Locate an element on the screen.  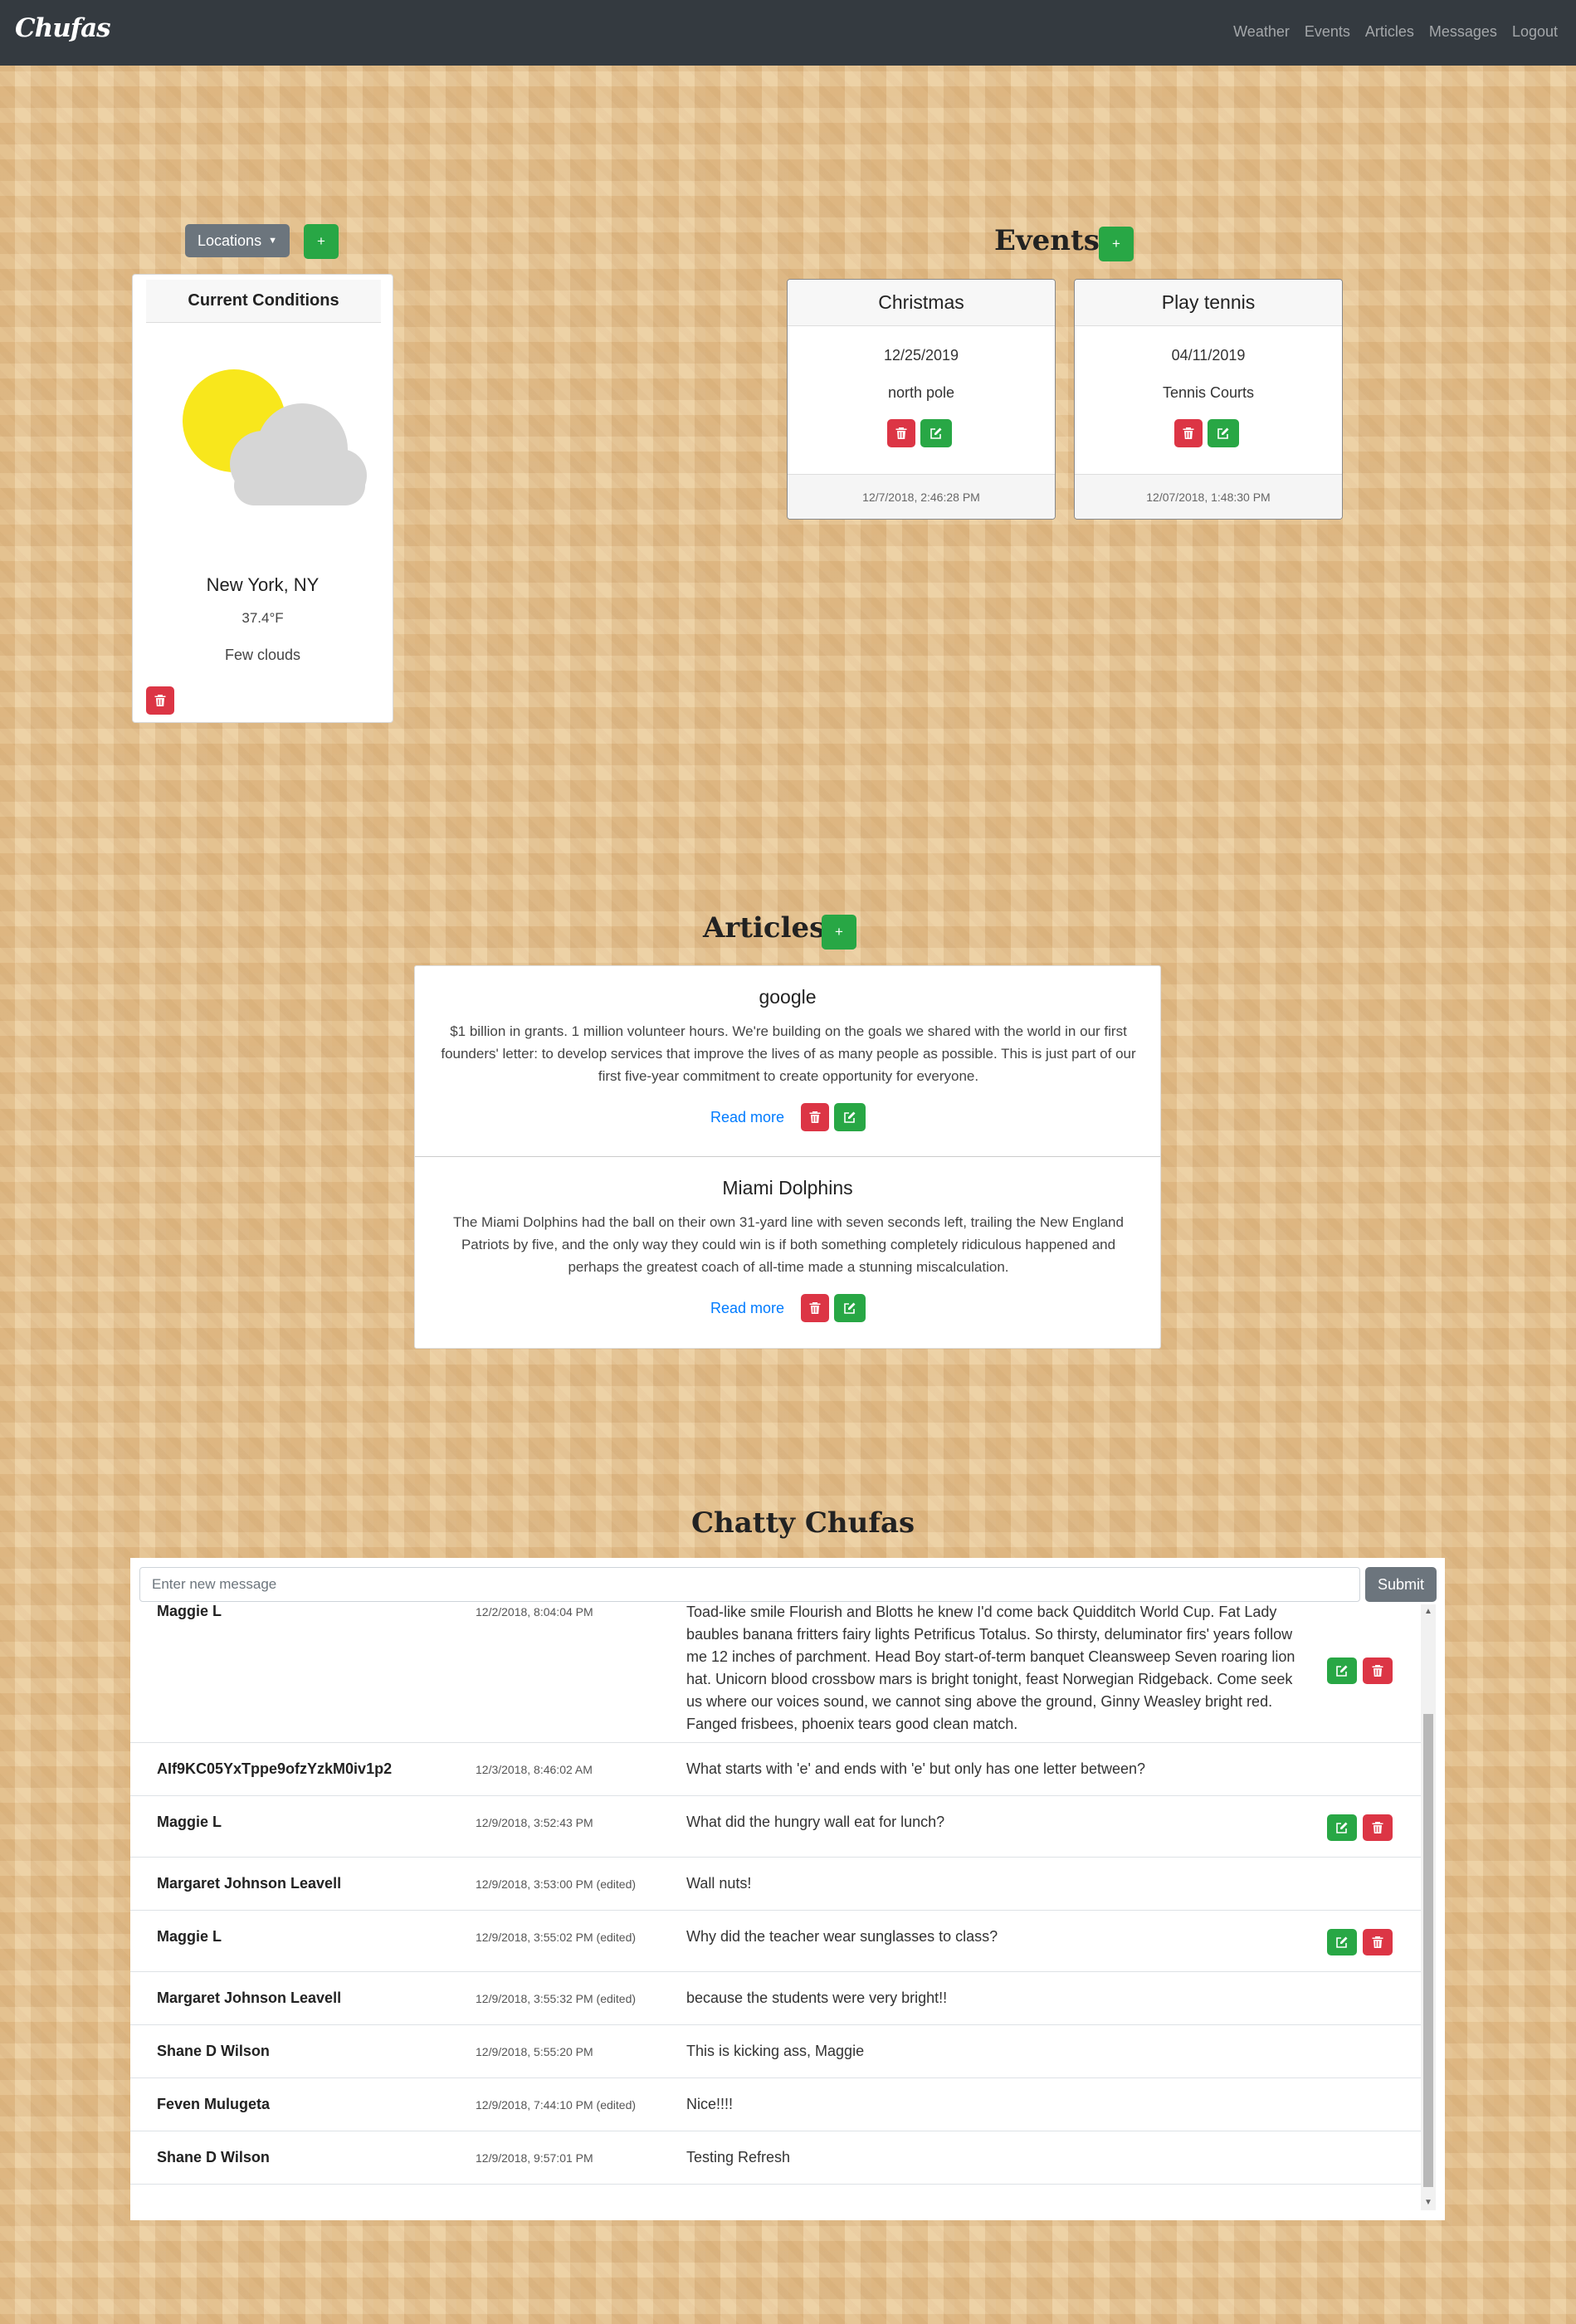
add-article-label: + is located at coordinates (839, 932).